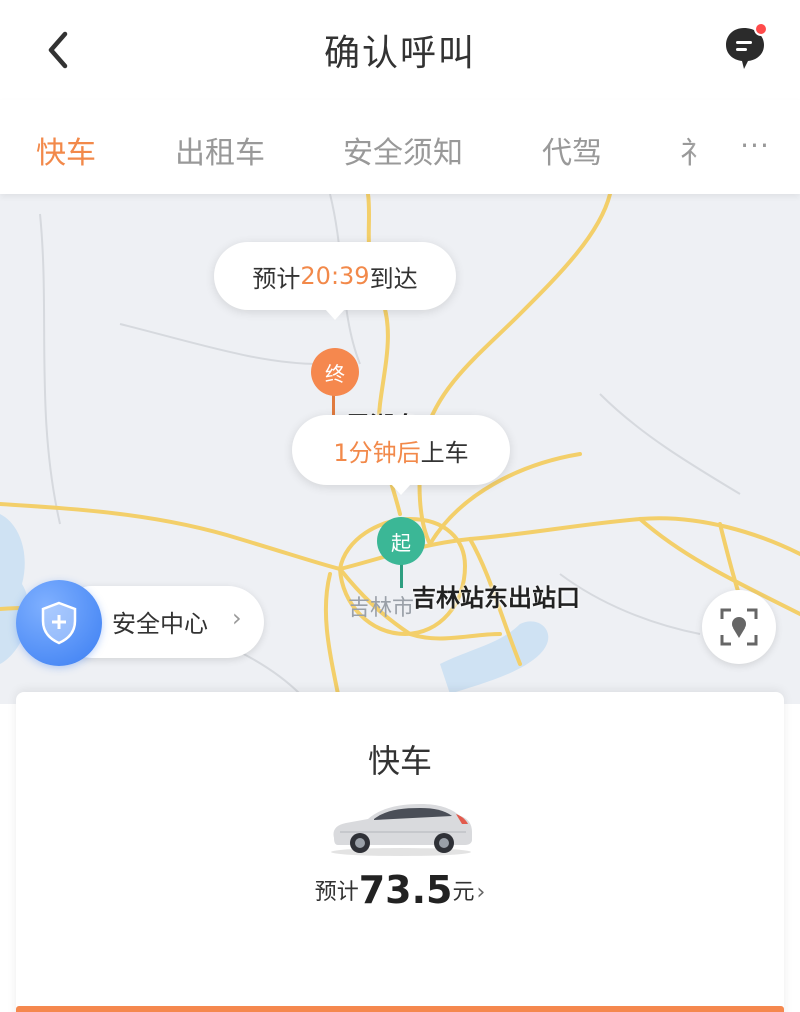  I want to click on message-button, so click(746, 48).